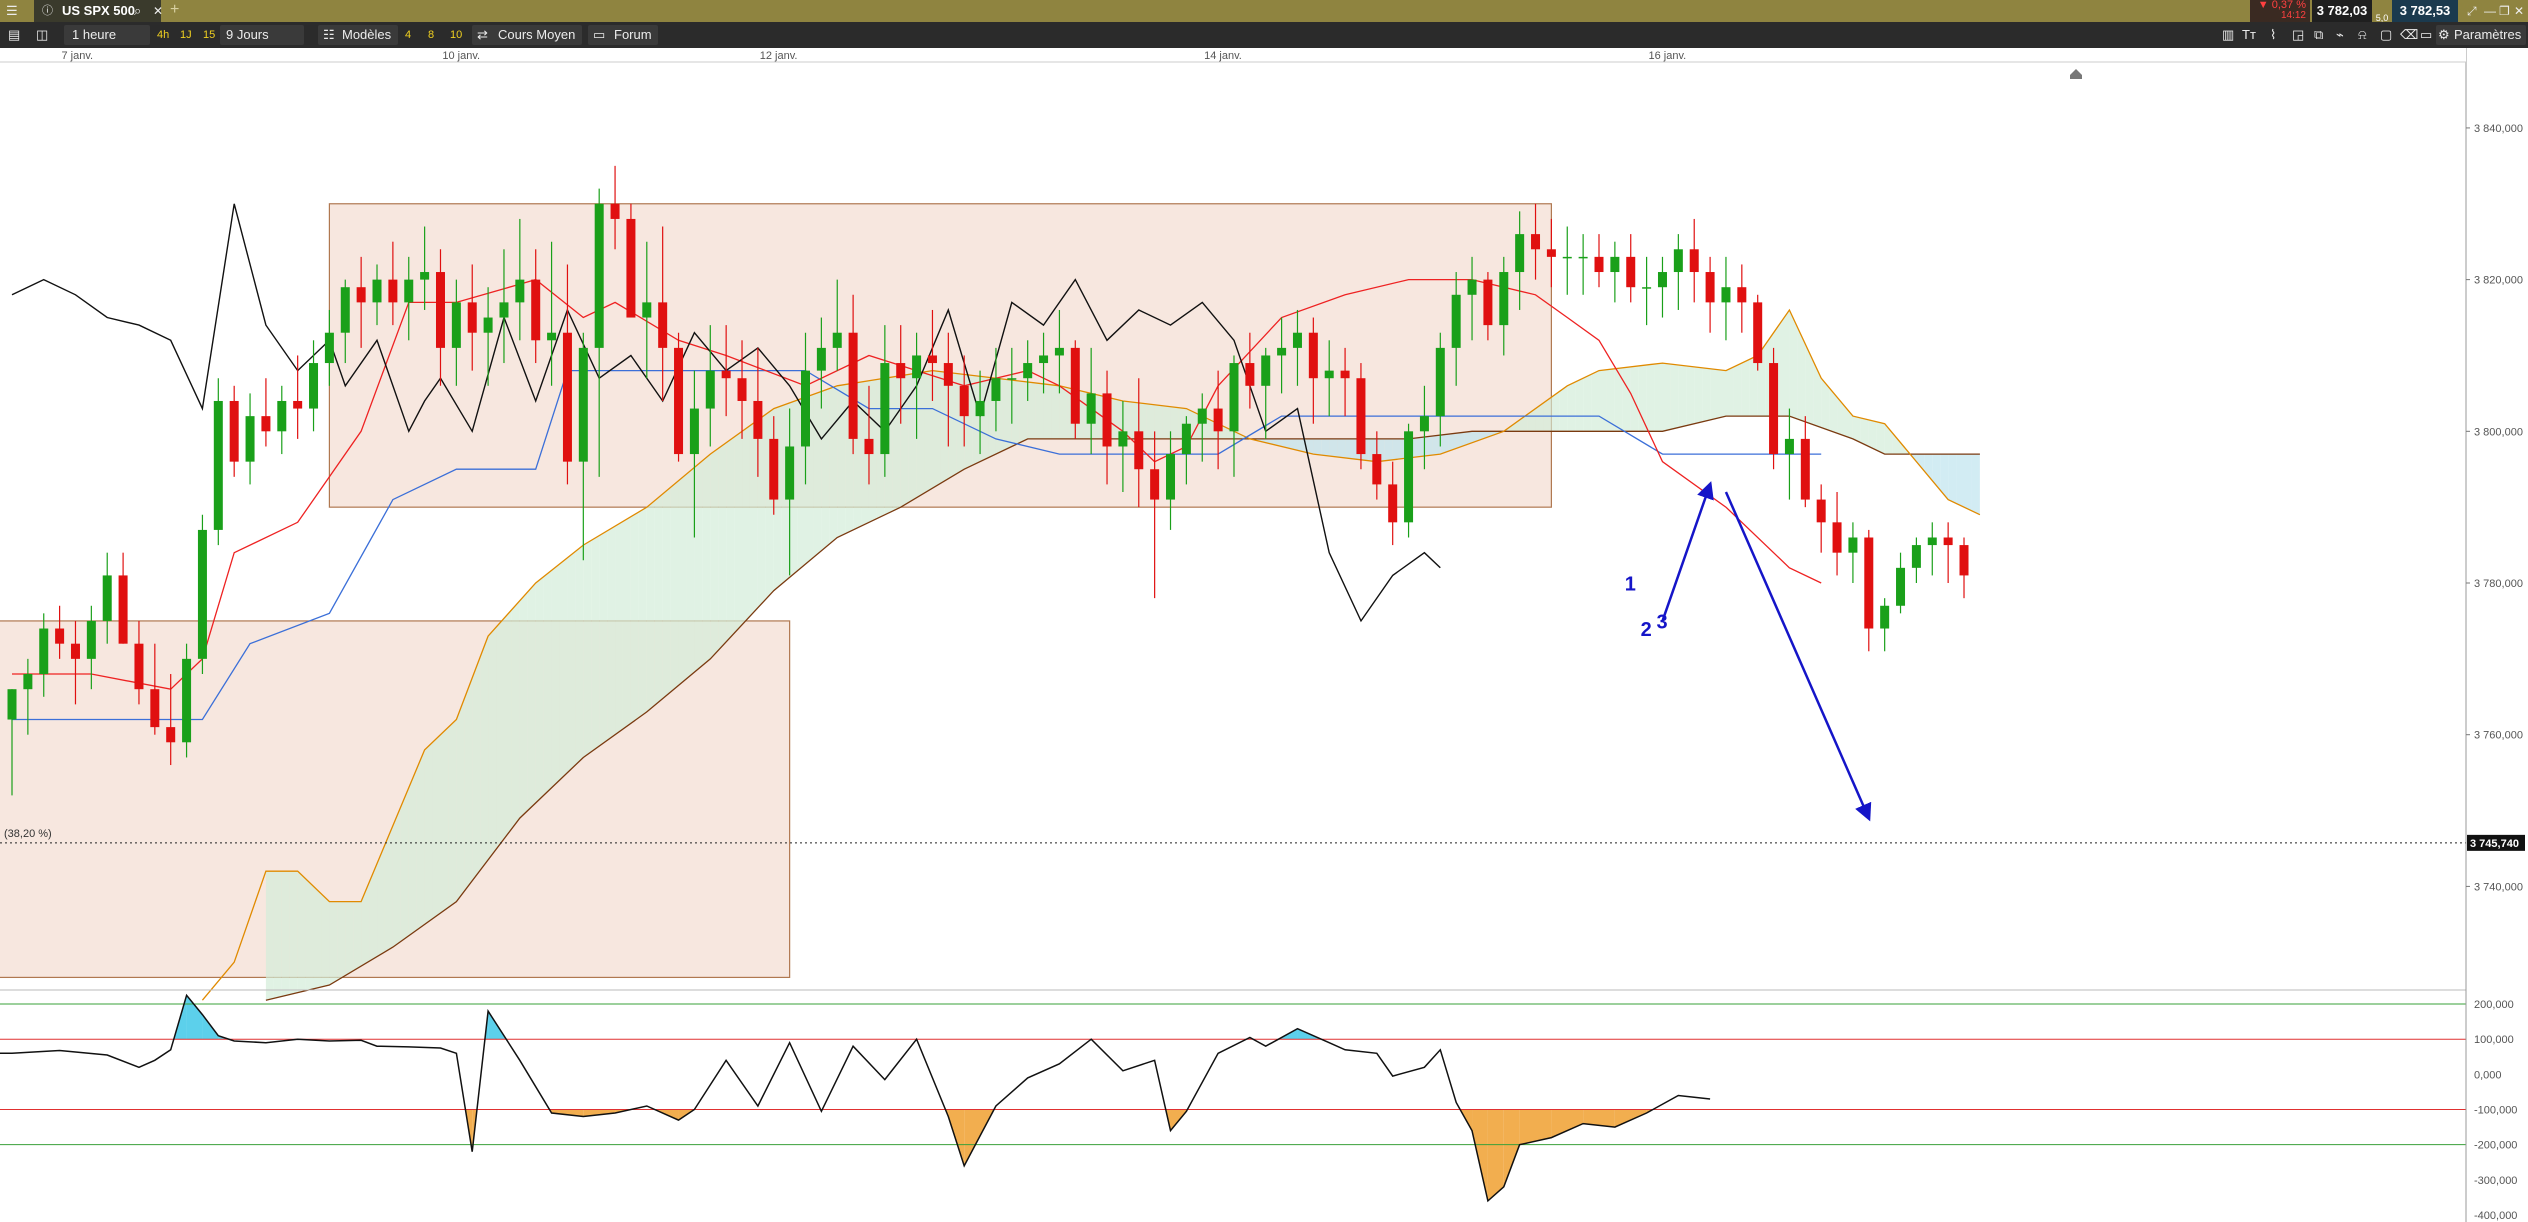 Image resolution: width=2528 pixels, height=1222 pixels. Describe the element at coordinates (209, 35) in the screenshot. I see `quick-period-15: 15` at that location.